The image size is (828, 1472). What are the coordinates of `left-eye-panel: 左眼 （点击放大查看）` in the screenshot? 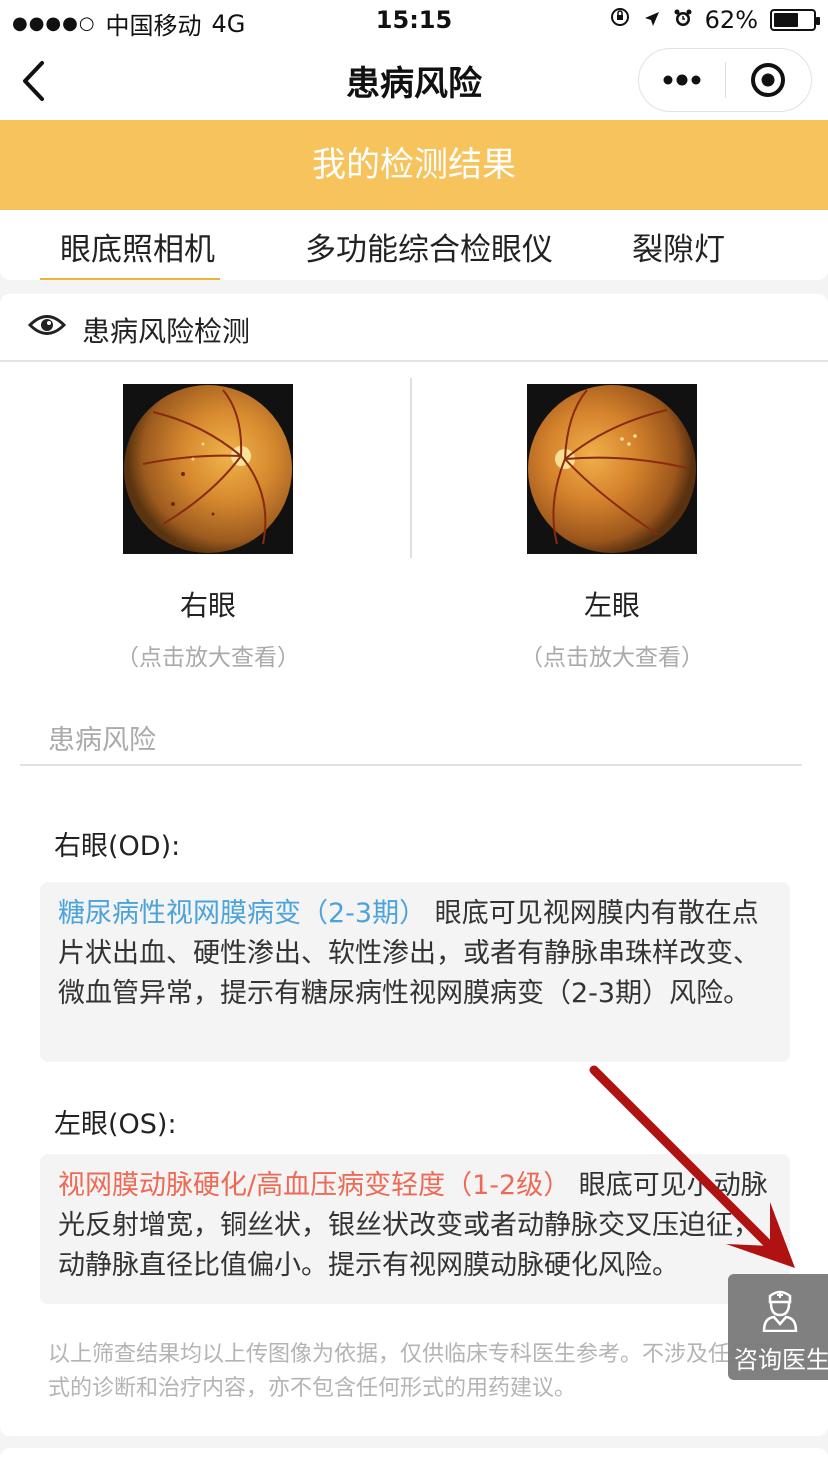 It's located at (612, 528).